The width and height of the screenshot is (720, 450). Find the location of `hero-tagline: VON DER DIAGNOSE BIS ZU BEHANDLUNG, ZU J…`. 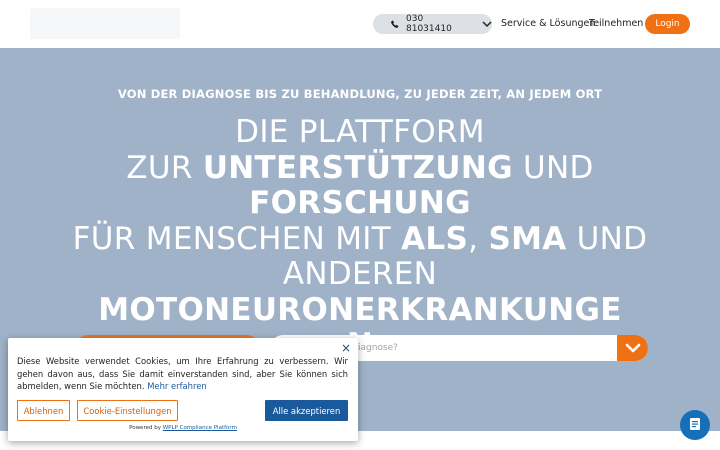

hero-tagline: VON DER DIAGNOSE BIS ZU BEHANDLUNG, ZU J… is located at coordinates (360, 94).